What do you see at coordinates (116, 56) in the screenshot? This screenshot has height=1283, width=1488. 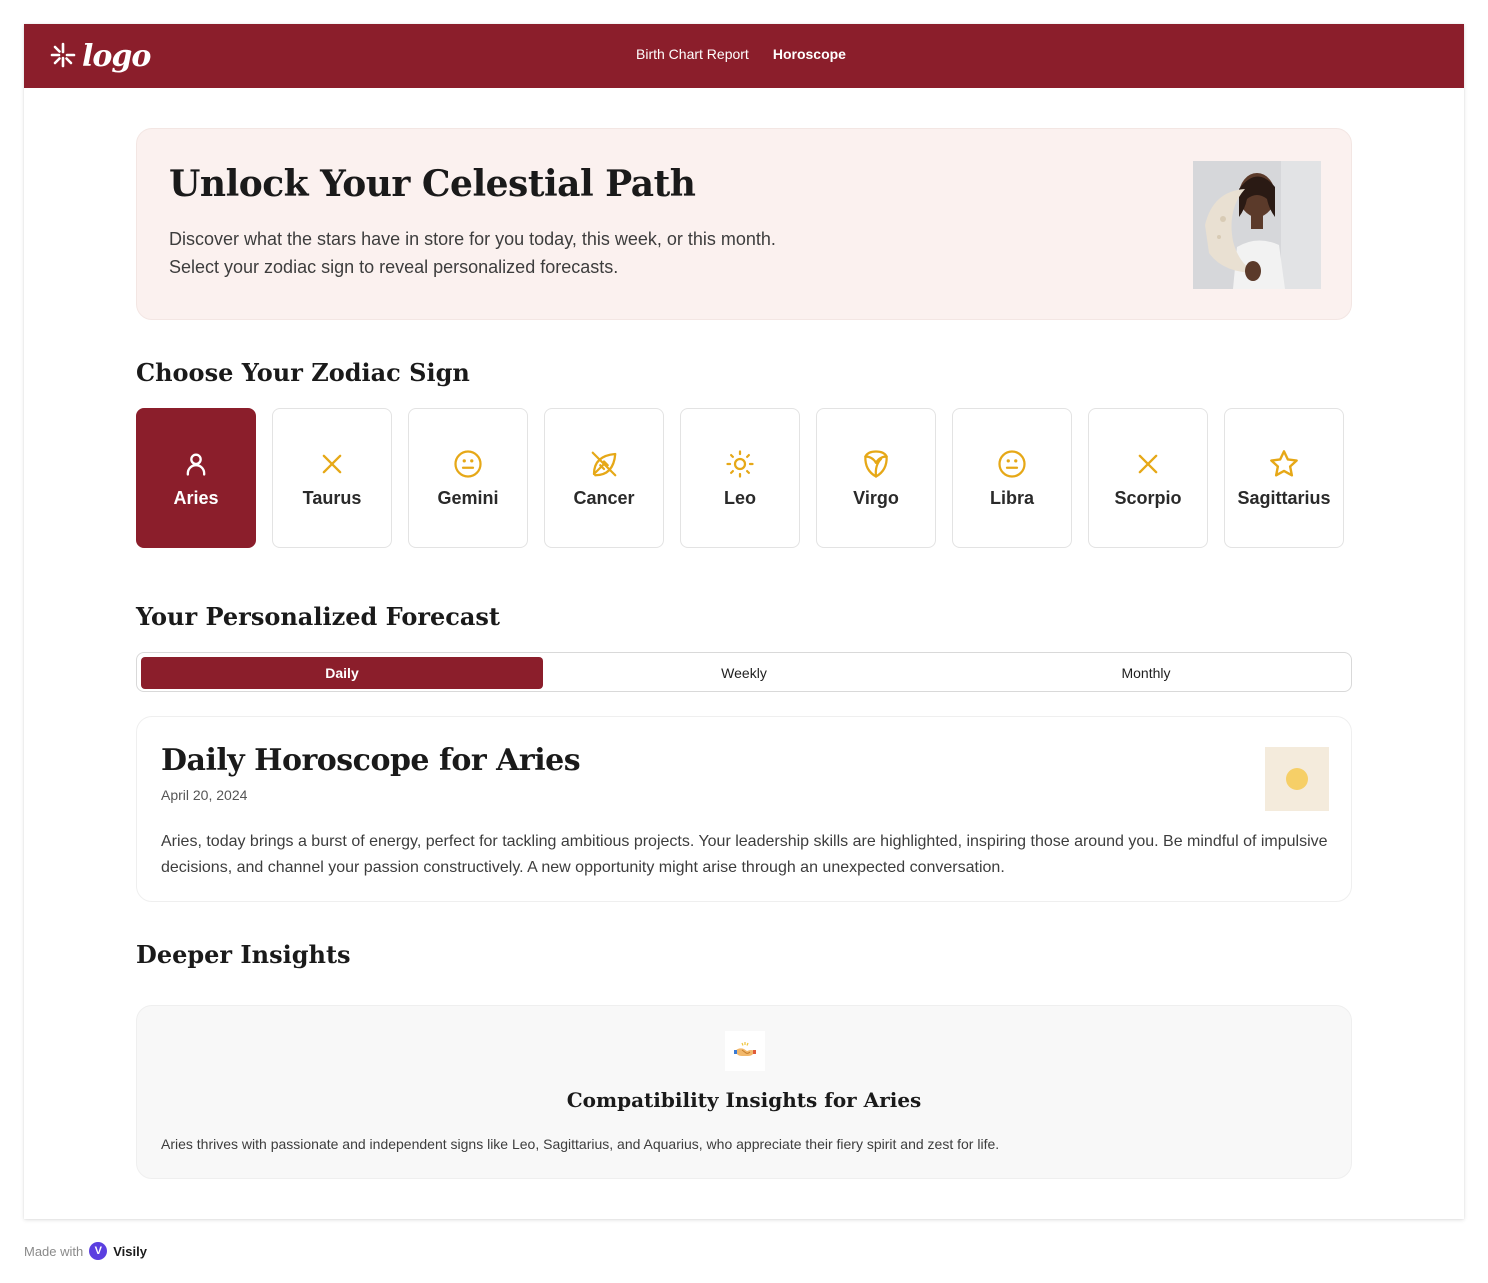 I see `logo-text: logo` at bounding box center [116, 56].